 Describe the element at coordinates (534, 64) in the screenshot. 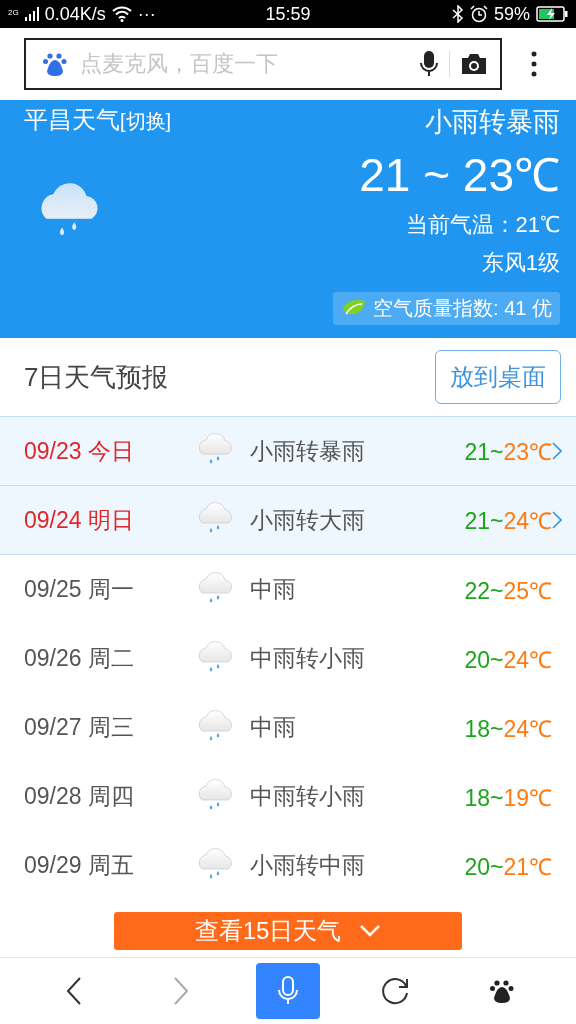

I see `more-menu-icon` at that location.